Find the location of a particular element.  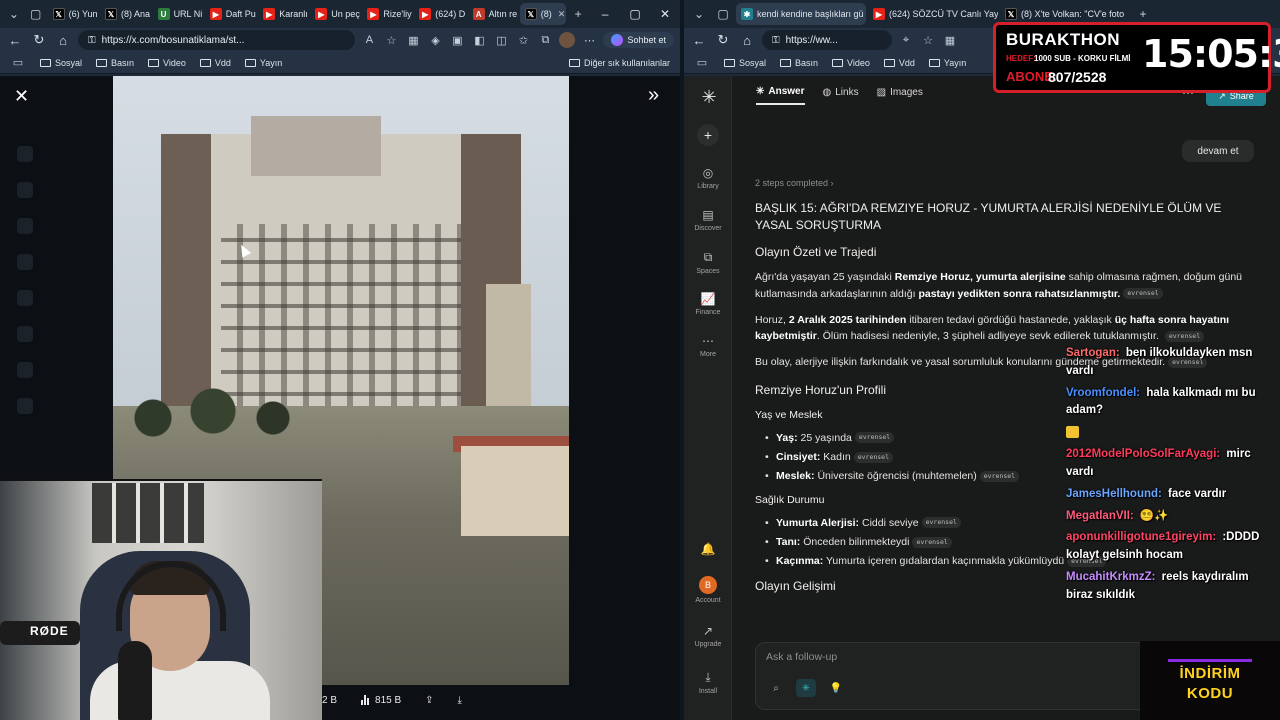

collapse-panel-icon: » is located at coordinates (653, 95).